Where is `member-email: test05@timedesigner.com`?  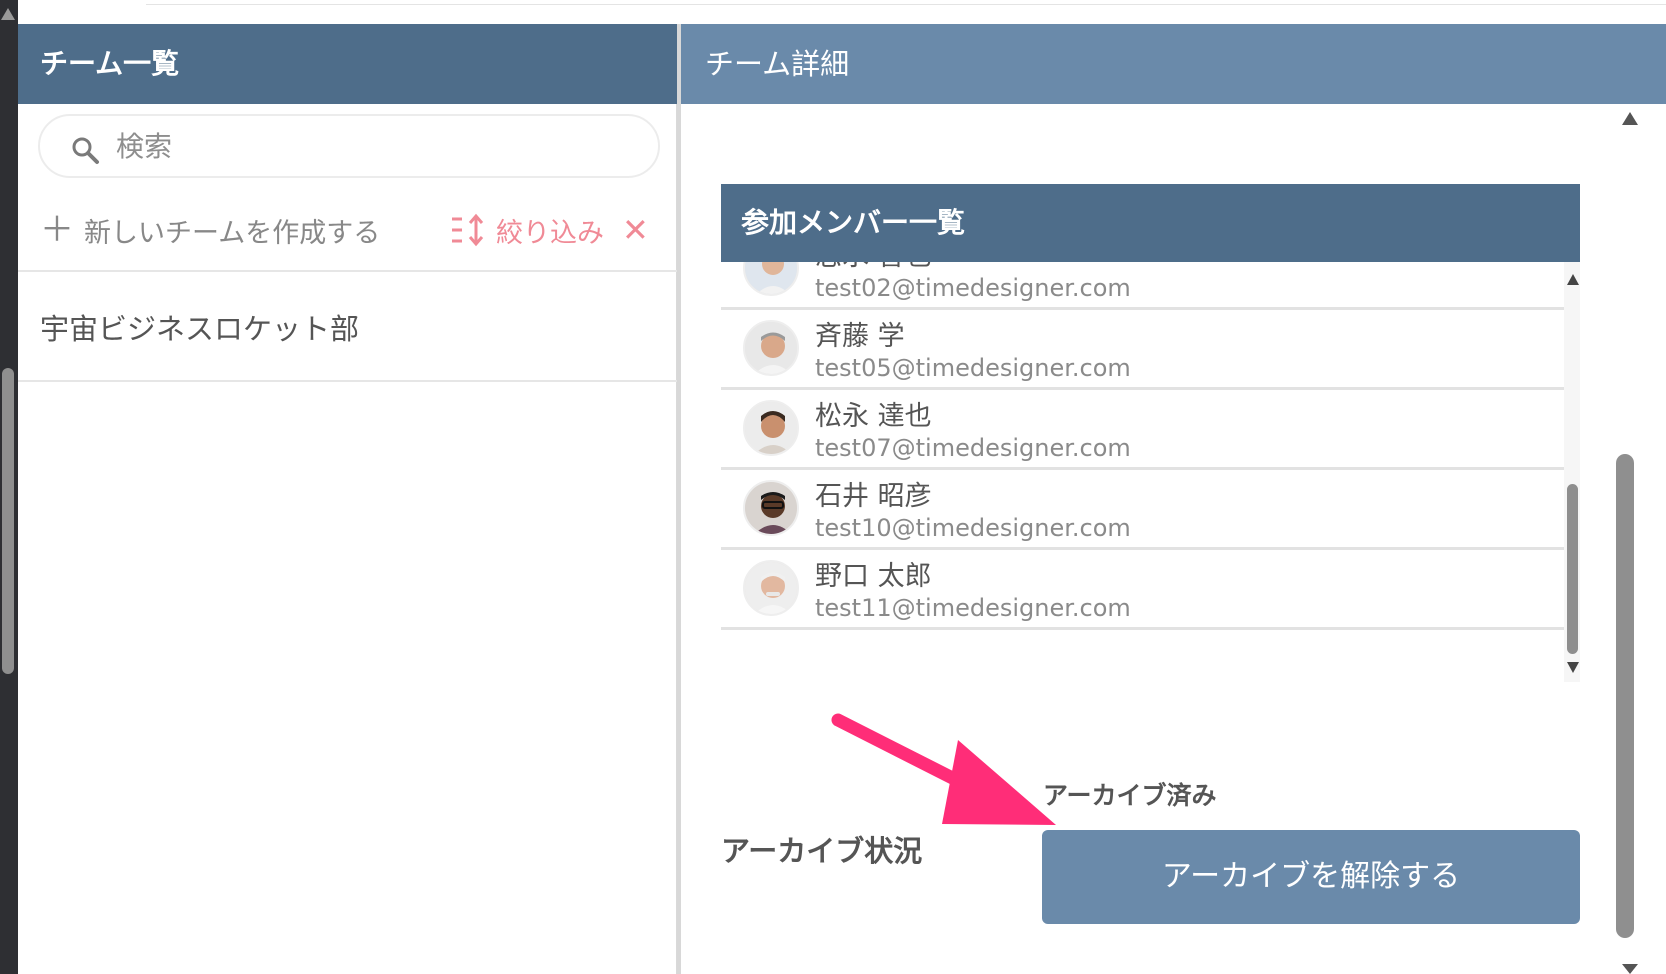 member-email: test05@timedesigner.com is located at coordinates (973, 368).